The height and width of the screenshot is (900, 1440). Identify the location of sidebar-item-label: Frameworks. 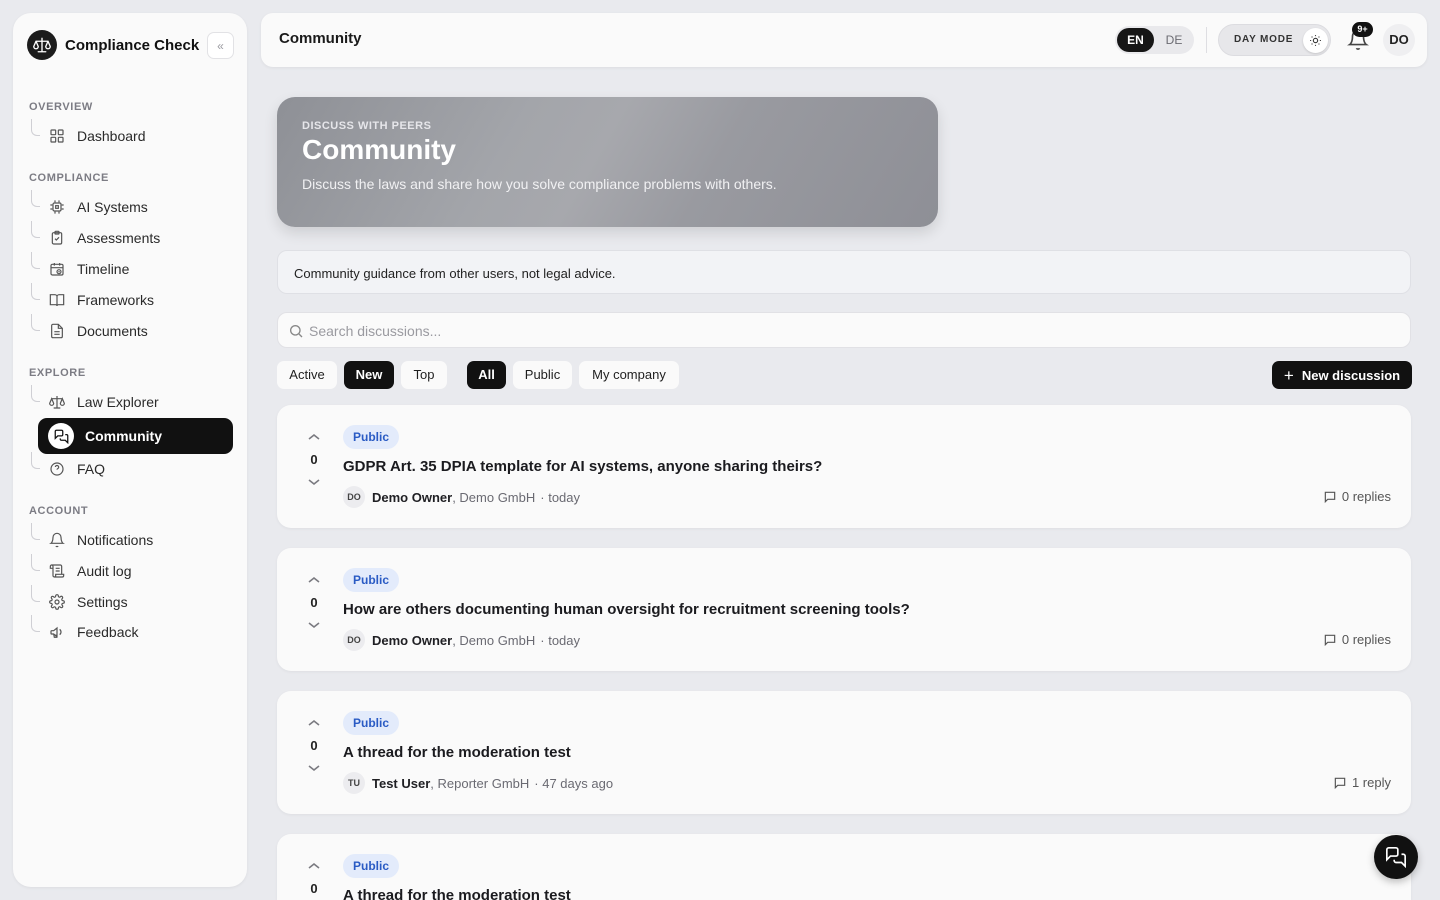
(116, 300).